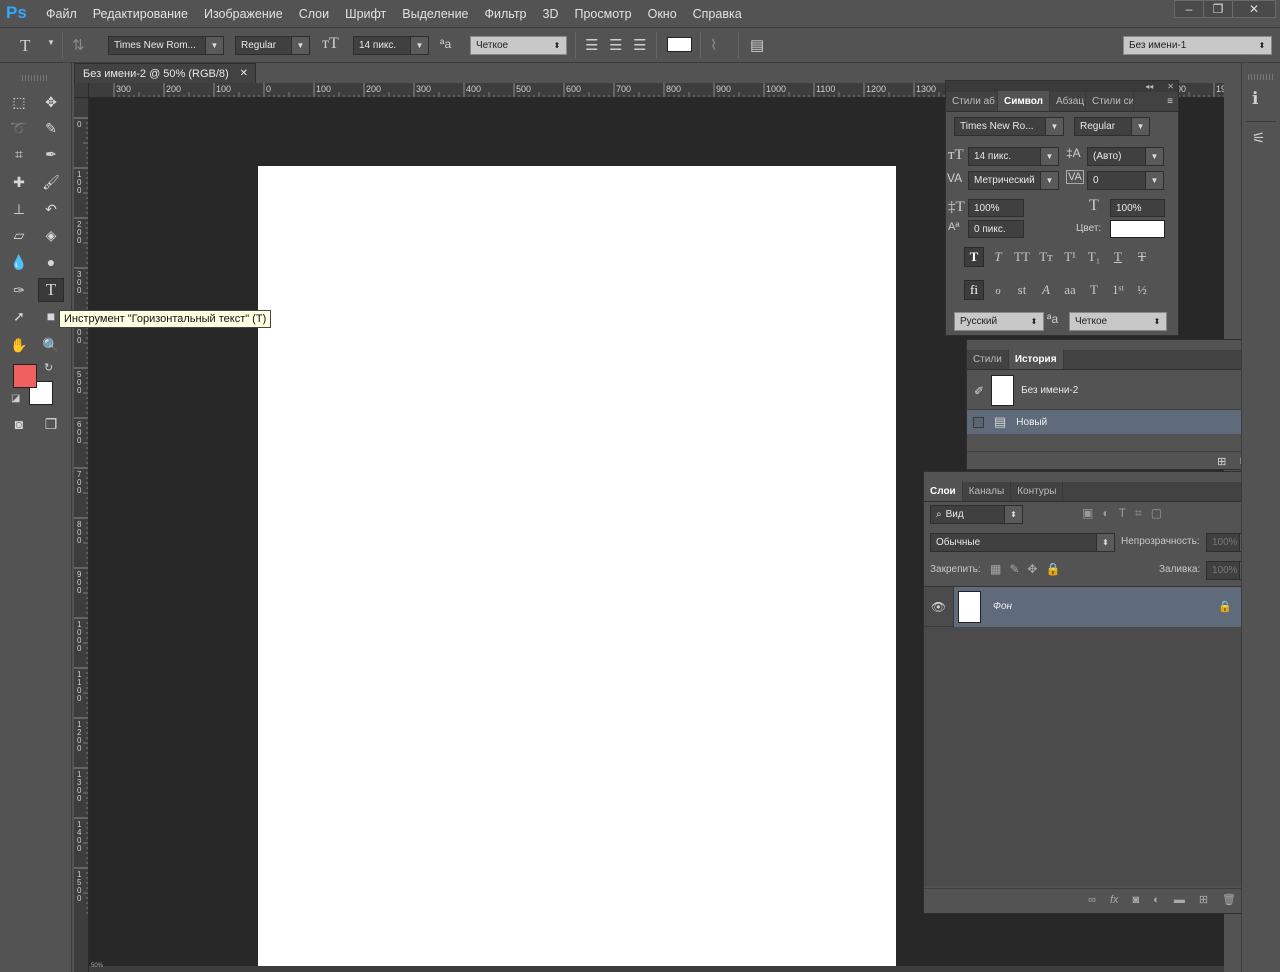 This screenshot has height=972, width=1280. What do you see at coordinates (51, 182) in the screenshot?
I see `brush-tool-icon: 🖌` at bounding box center [51, 182].